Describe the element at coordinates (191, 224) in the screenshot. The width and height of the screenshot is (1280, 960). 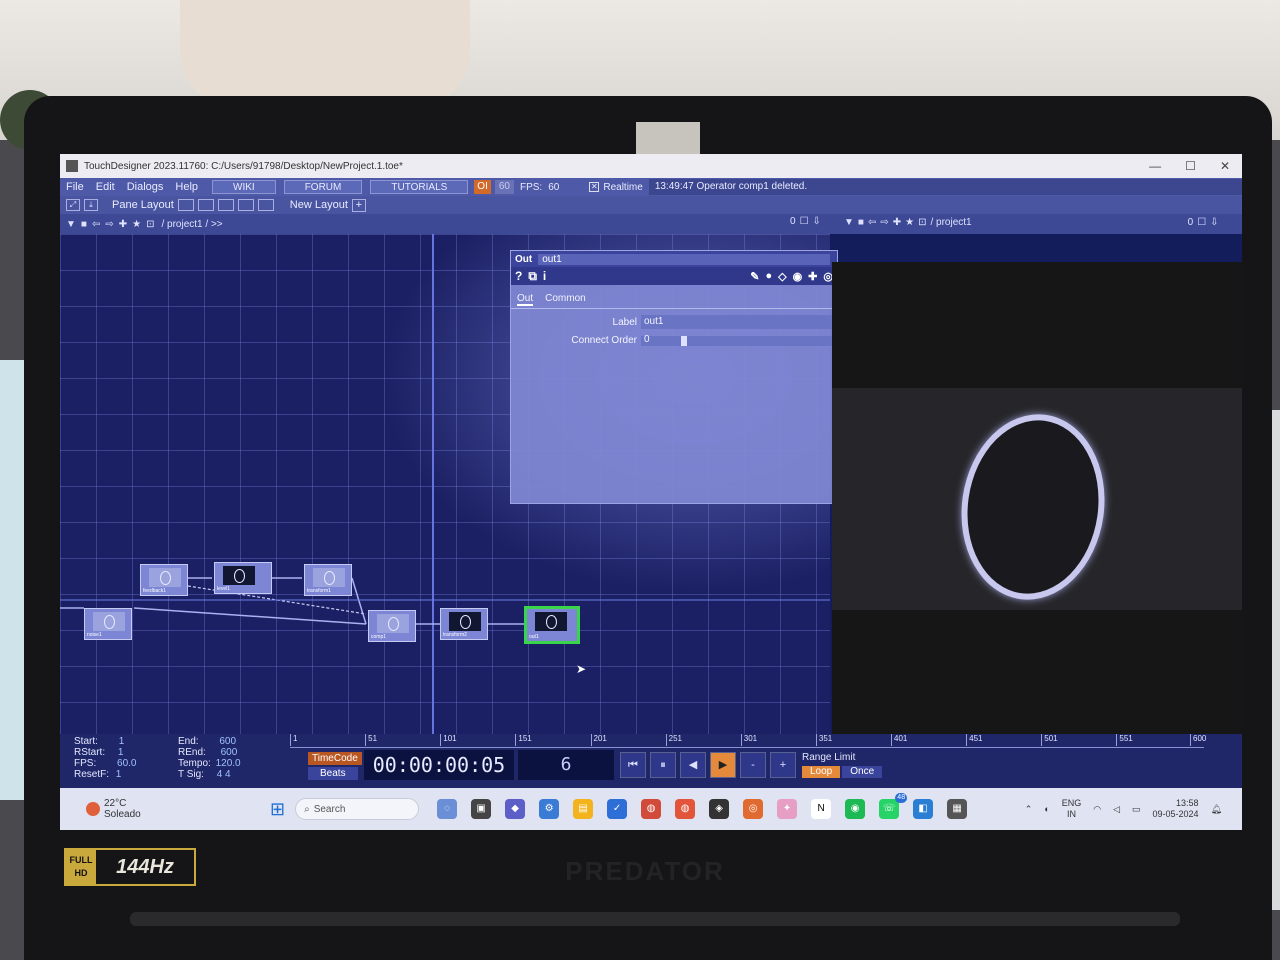
I see `network-path: / project1 / >>` at that location.